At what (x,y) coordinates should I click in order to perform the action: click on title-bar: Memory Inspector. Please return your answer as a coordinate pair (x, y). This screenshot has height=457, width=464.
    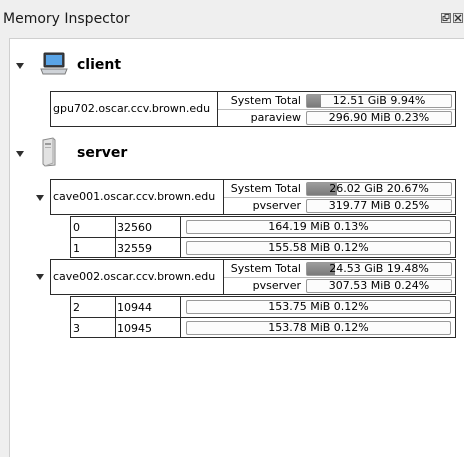
    Looking at the image, I should click on (232, 19).